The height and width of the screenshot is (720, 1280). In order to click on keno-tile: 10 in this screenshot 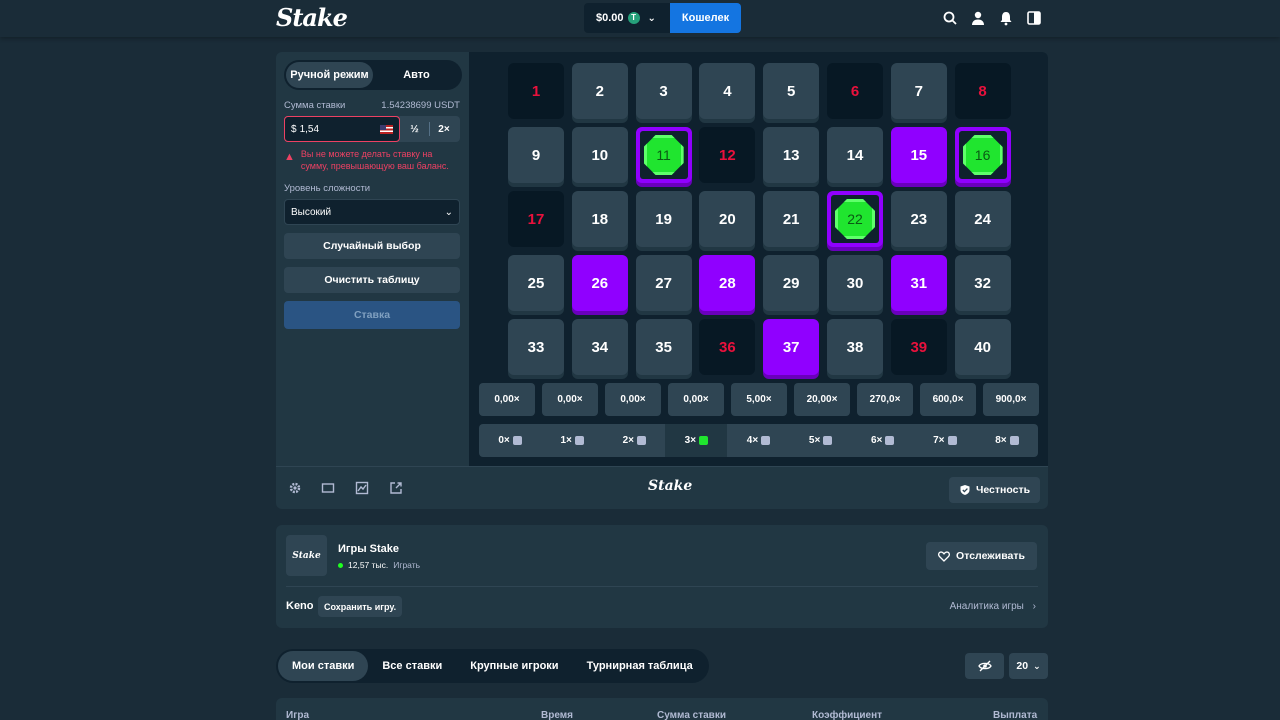, I will do `click(599, 155)`.